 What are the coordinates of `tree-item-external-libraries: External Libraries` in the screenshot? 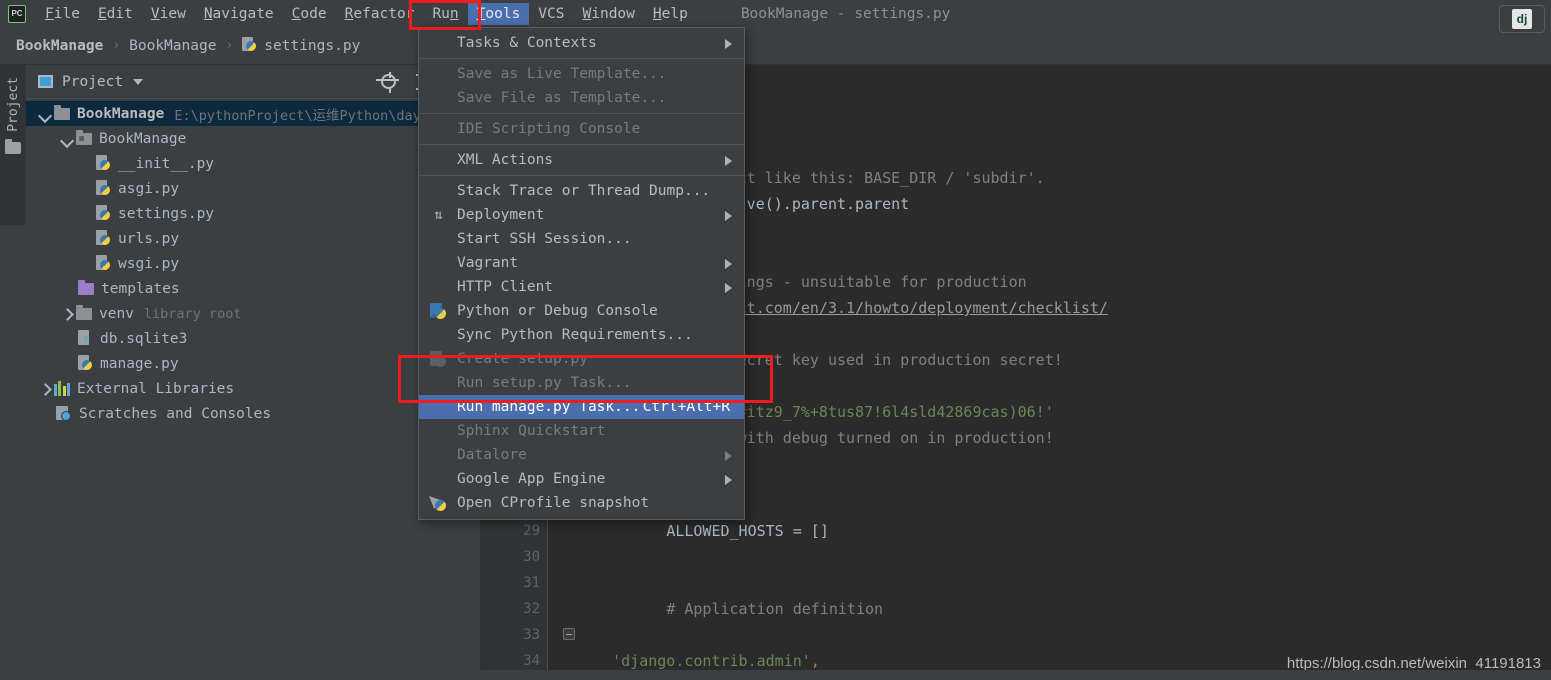 It's located at (253, 388).